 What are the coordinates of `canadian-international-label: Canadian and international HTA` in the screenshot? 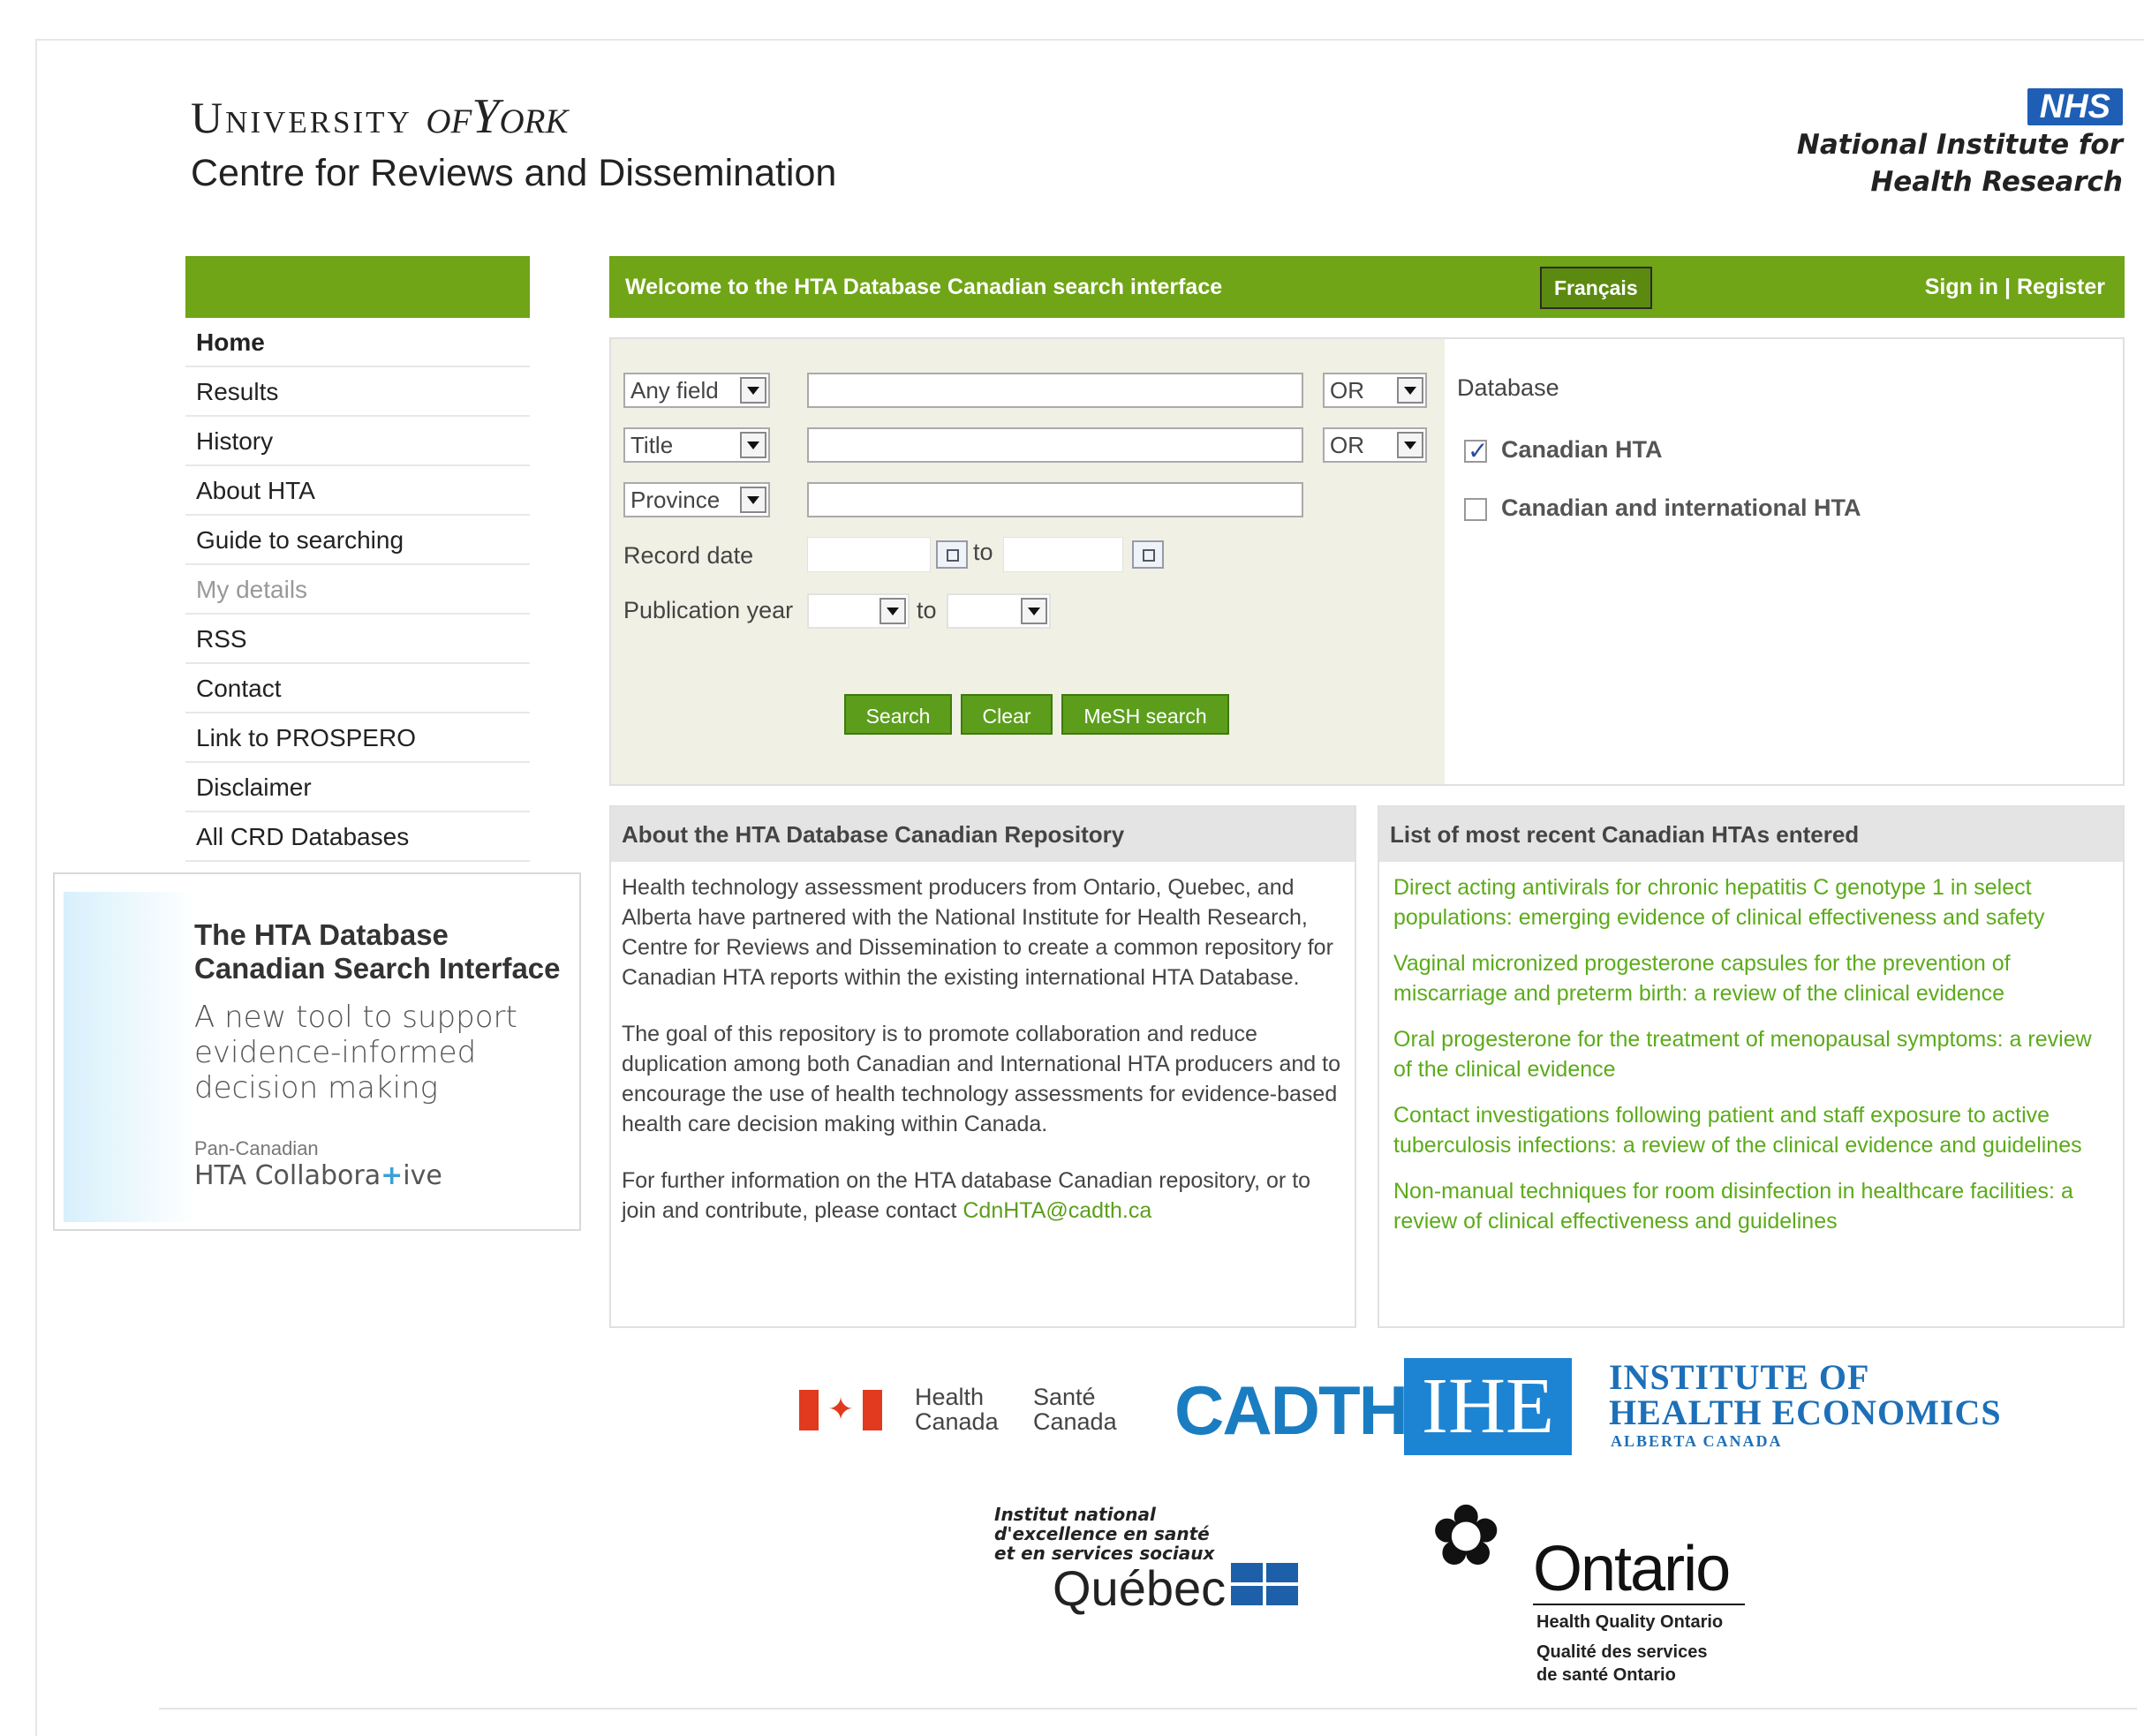 It's located at (1681, 508).